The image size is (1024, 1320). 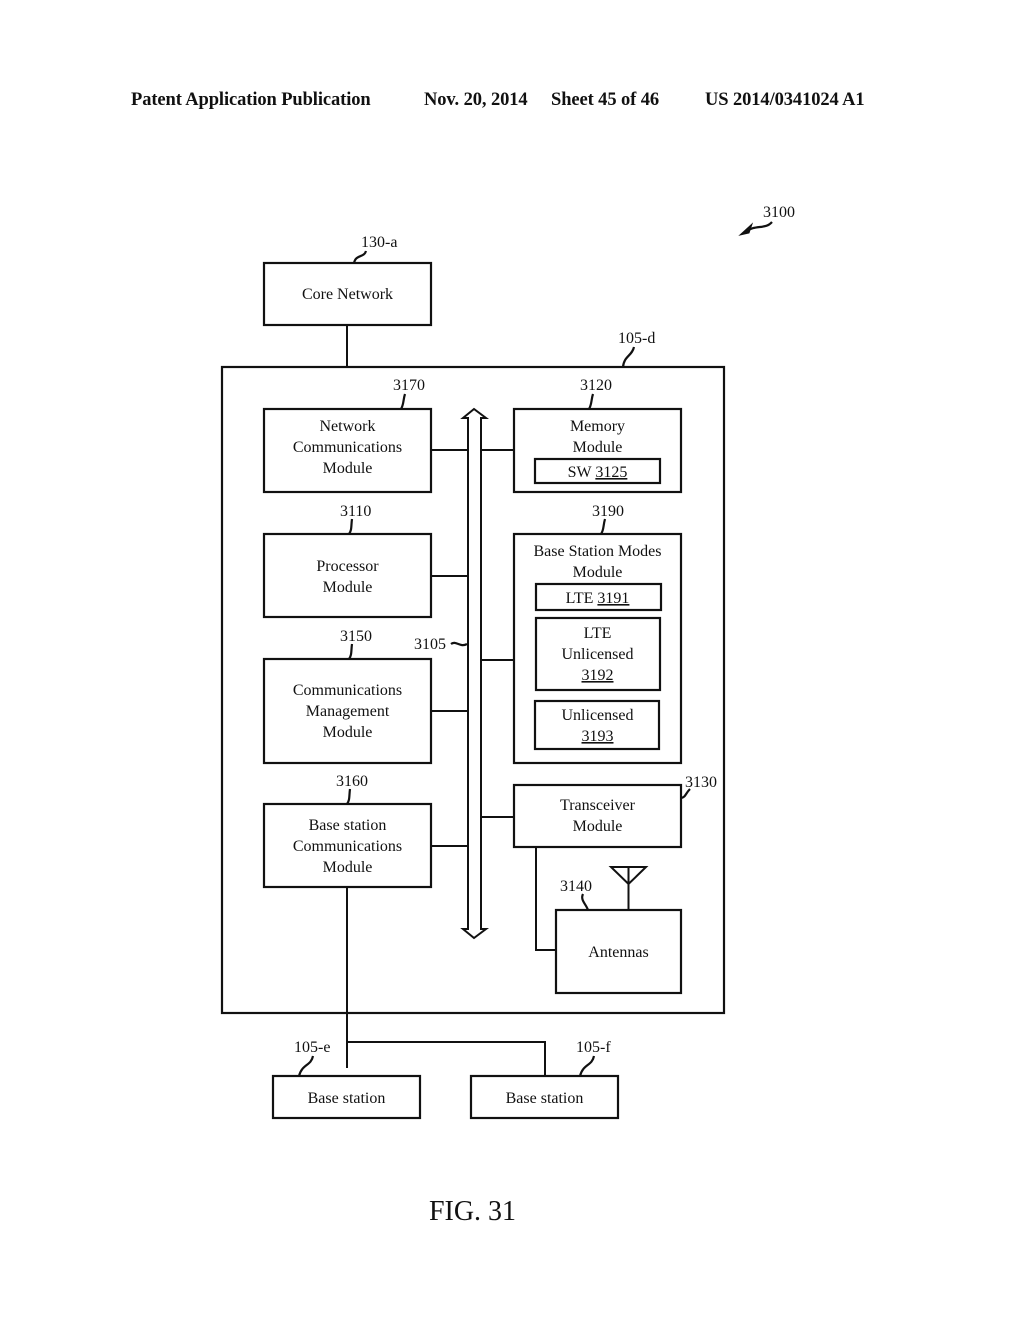 I want to click on transceiver-ref: 3130, so click(x=701, y=782).